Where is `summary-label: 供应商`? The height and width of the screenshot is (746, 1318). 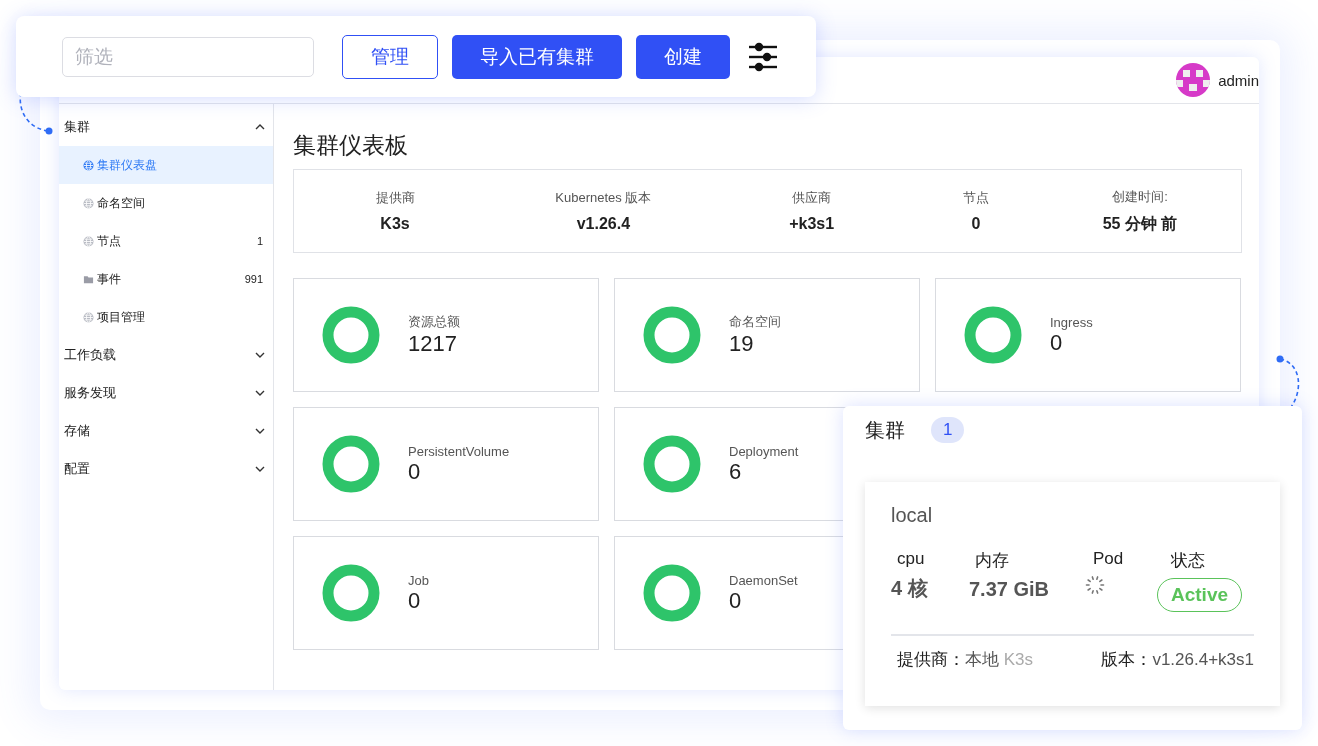
summary-label: 供应商 is located at coordinates (812, 198).